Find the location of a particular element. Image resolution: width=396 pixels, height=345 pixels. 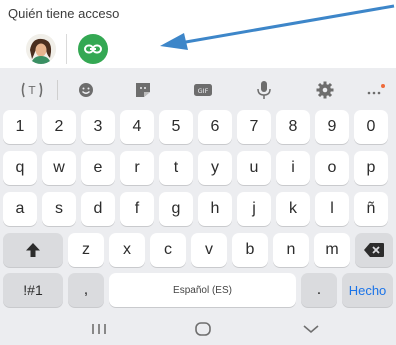

key-s: s is located at coordinates (59, 209).